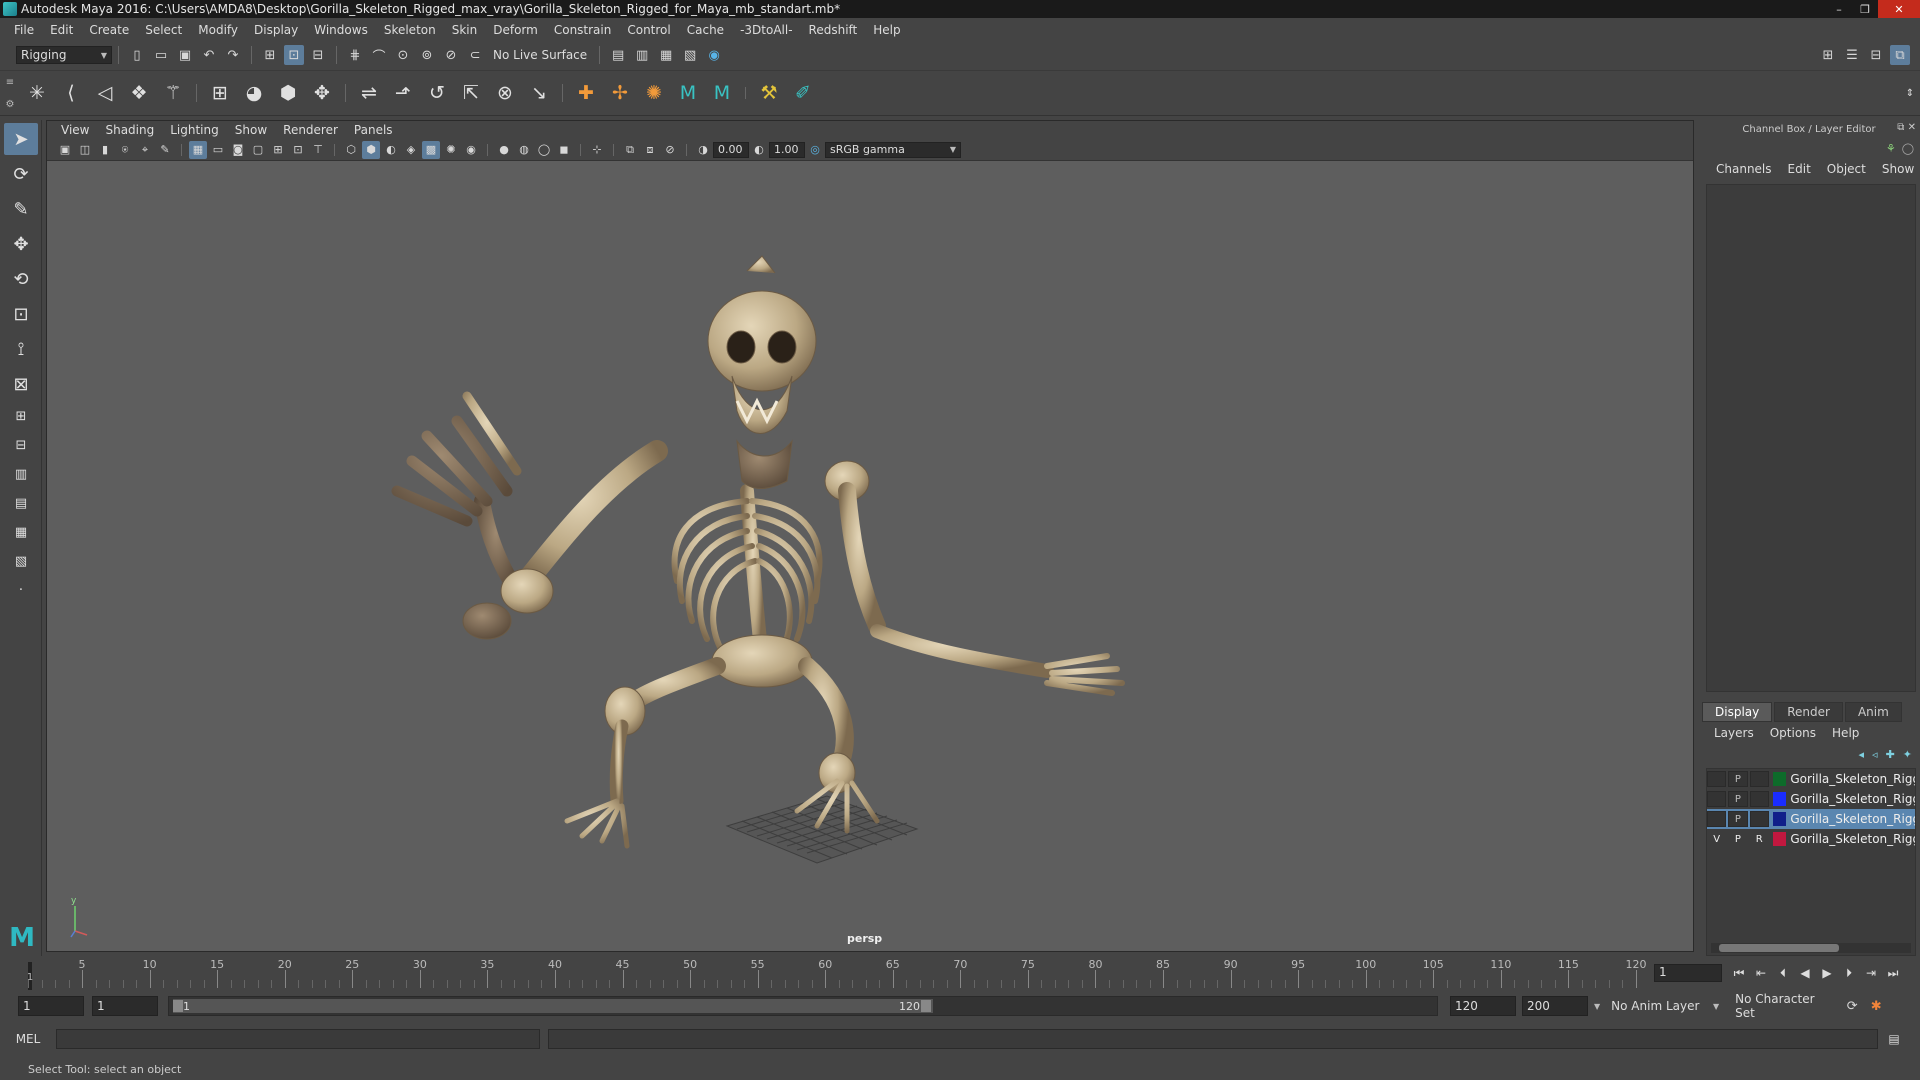 This screenshot has width=1920, height=1080. I want to click on menu-deform: Deform, so click(515, 30).